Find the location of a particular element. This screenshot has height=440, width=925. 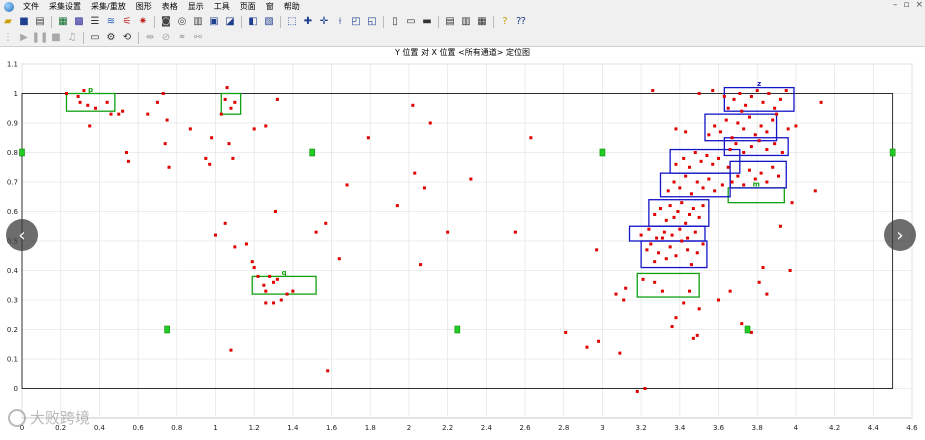

filter-icon: ⚟ is located at coordinates (127, 22).